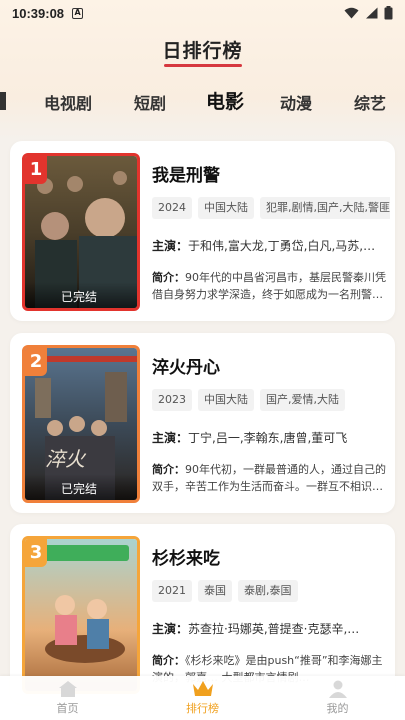 The image size is (405, 720). What do you see at coordinates (202, 688) in the screenshot?
I see `crown-icon` at bounding box center [202, 688].